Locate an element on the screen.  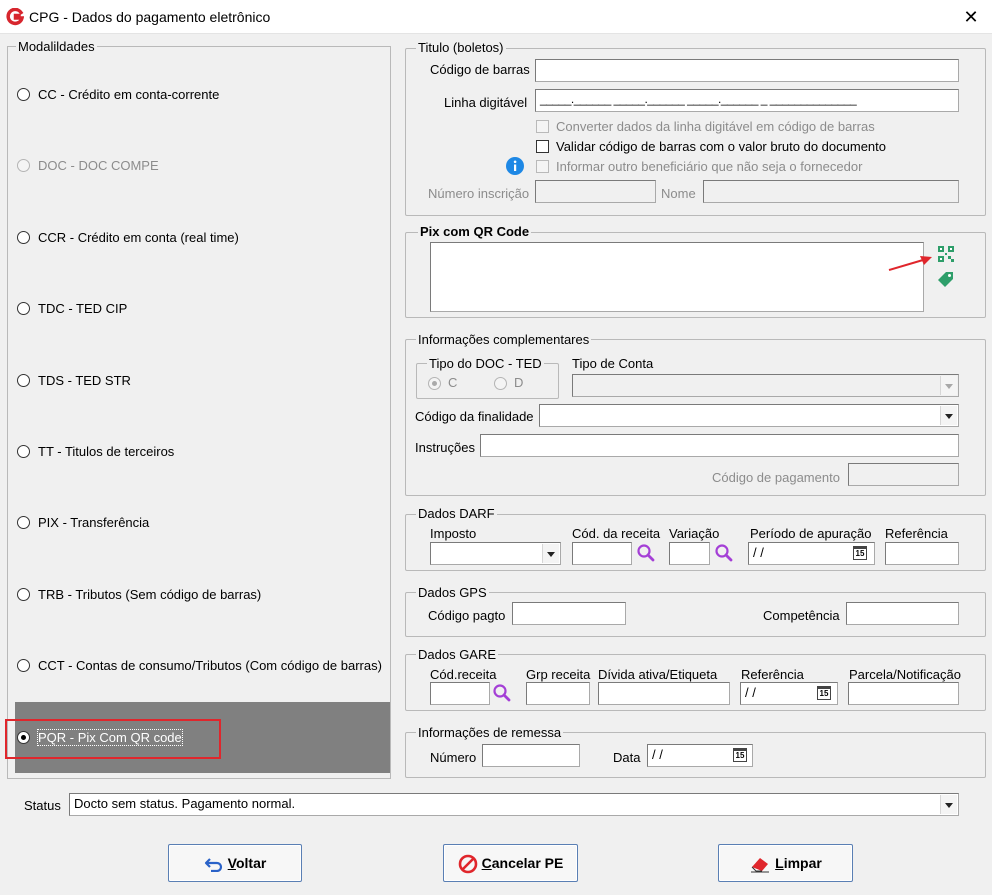
tipo-conta-dropdown-icon is located at coordinates (948, 385).